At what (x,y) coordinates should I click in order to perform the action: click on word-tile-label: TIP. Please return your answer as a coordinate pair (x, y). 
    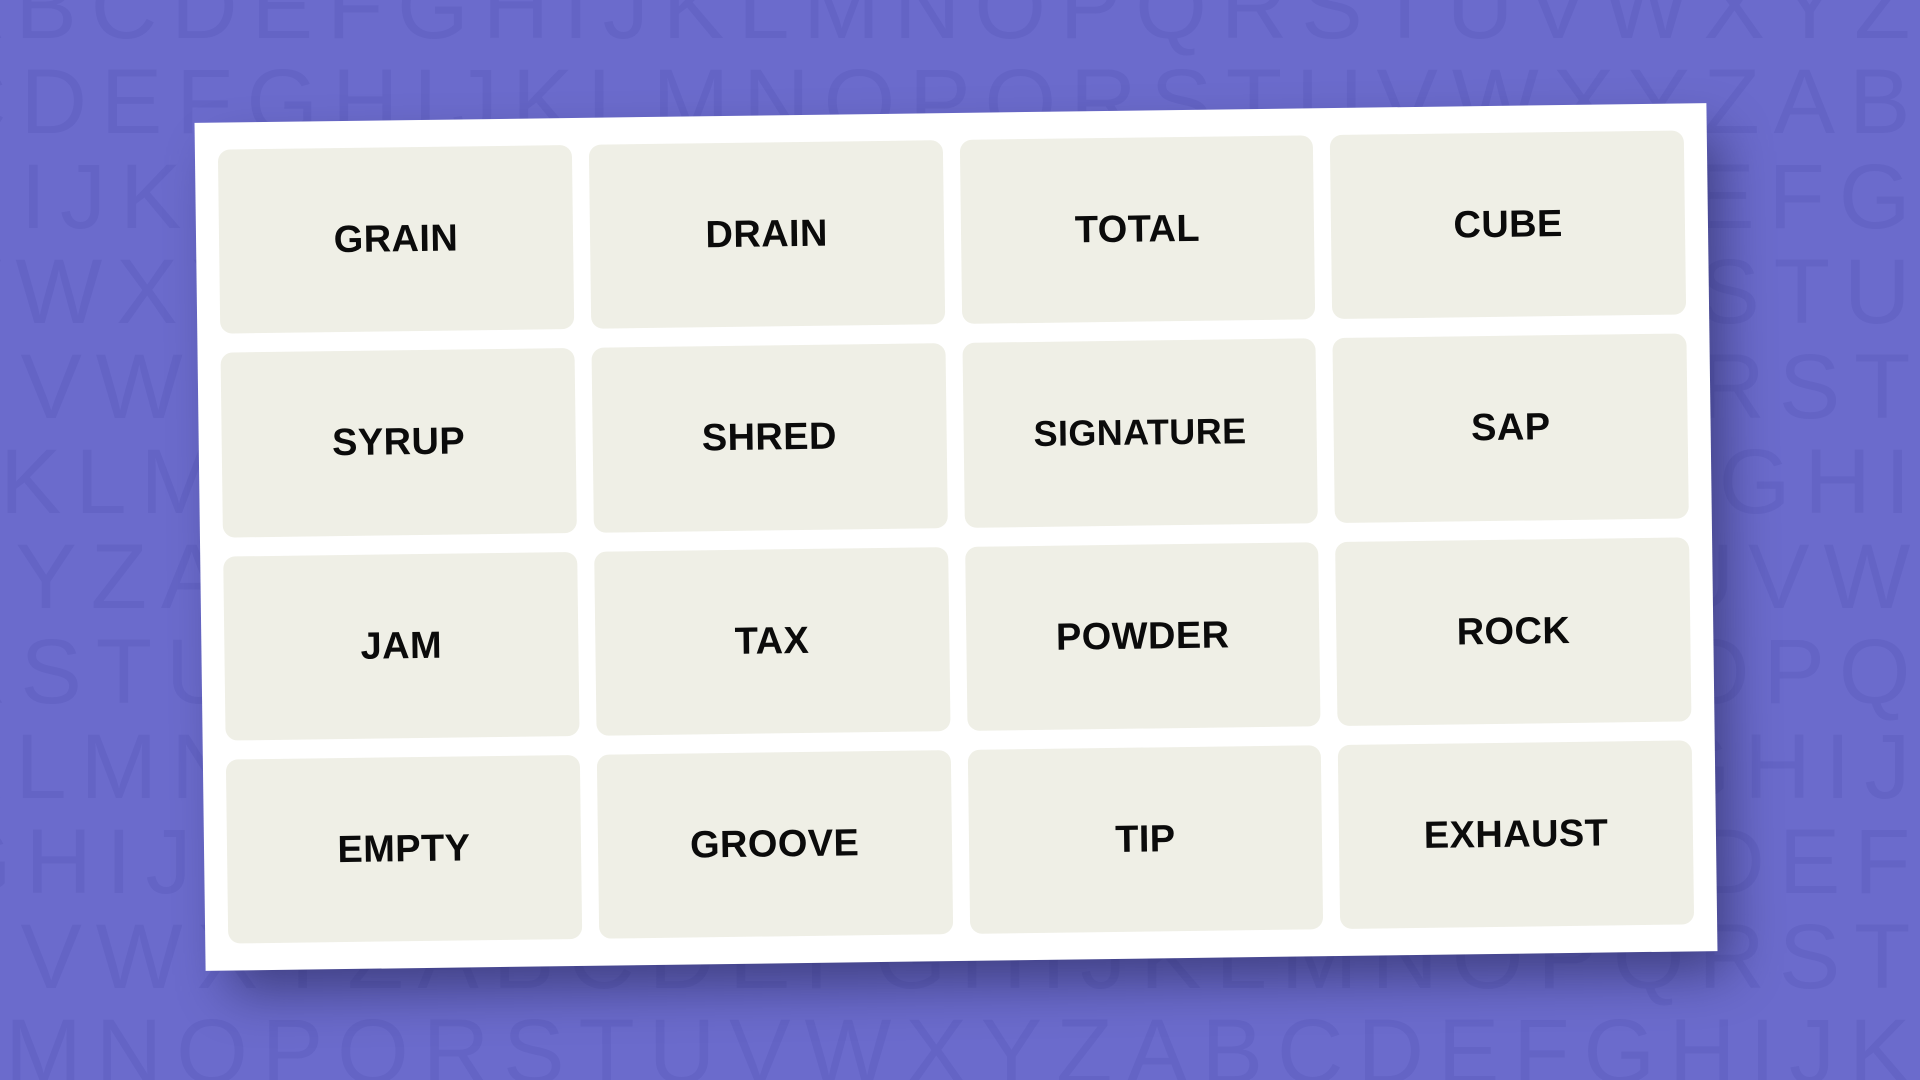
    Looking at the image, I should click on (1145, 839).